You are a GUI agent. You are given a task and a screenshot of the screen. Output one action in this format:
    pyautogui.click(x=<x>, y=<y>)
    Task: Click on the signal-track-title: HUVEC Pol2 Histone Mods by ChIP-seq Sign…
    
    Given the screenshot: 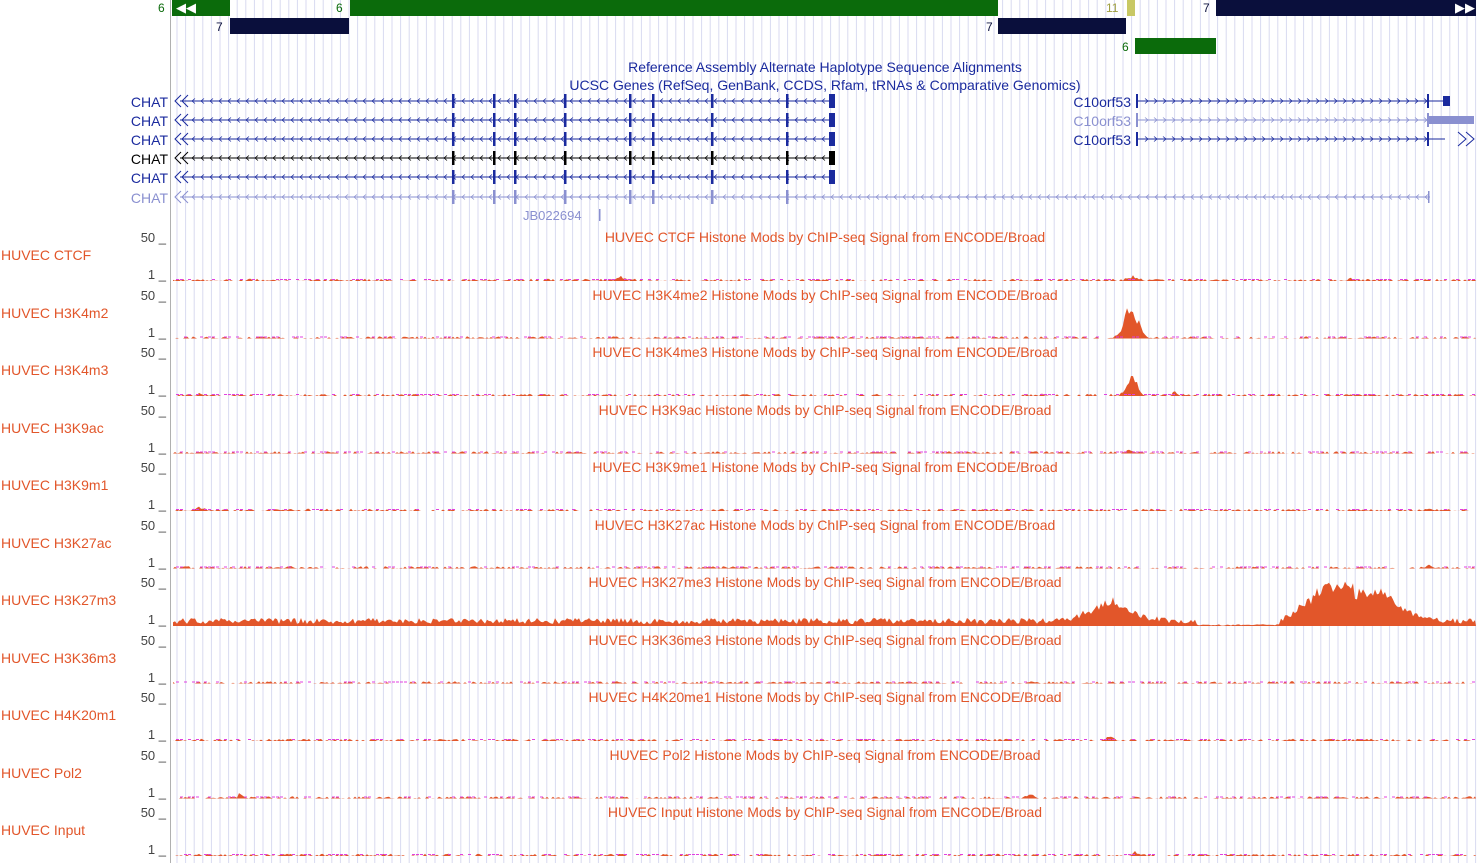 What is the action you would take?
    pyautogui.click(x=824, y=755)
    